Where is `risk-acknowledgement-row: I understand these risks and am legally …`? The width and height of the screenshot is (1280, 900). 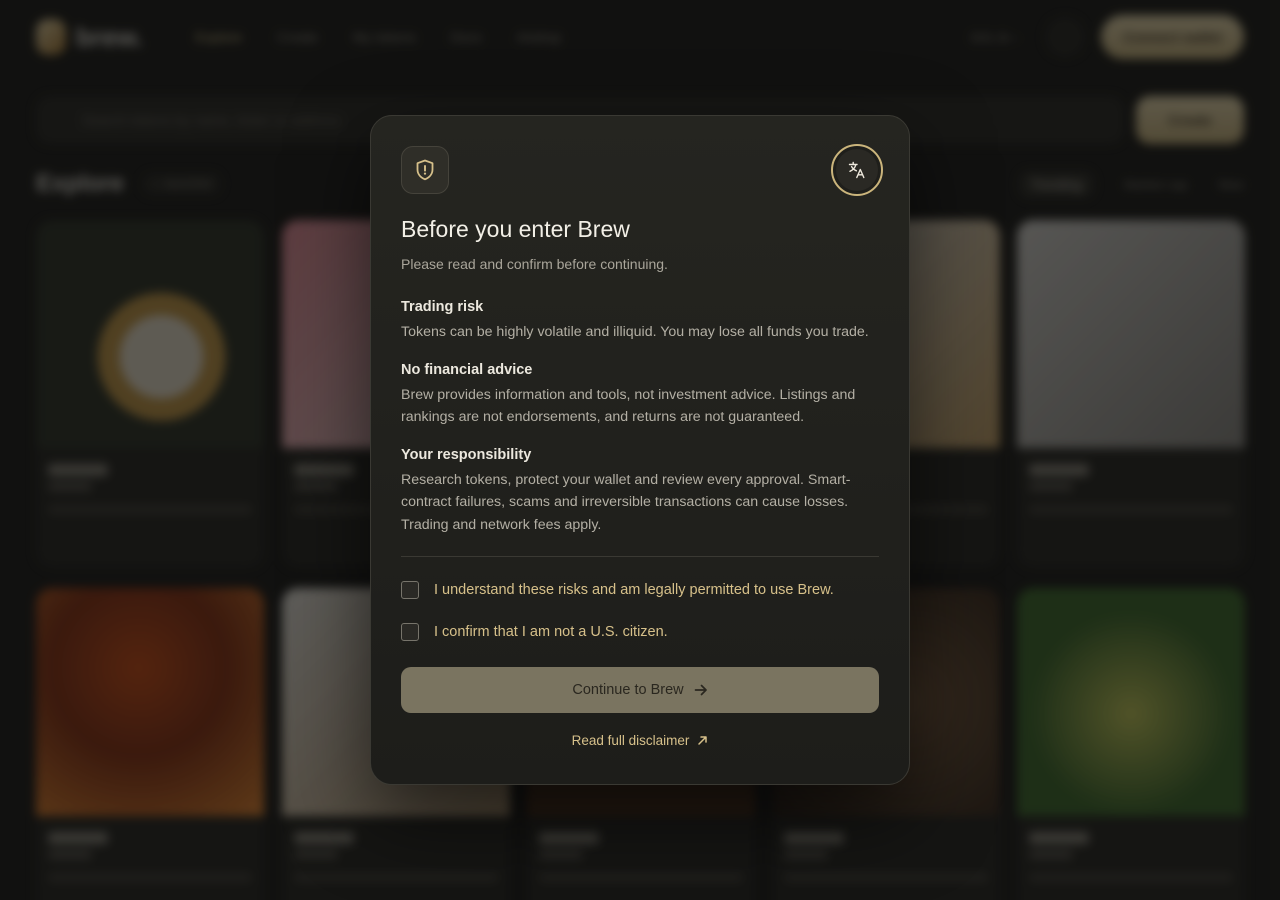
risk-acknowledgement-row: I understand these risks and am legally … is located at coordinates (640, 590).